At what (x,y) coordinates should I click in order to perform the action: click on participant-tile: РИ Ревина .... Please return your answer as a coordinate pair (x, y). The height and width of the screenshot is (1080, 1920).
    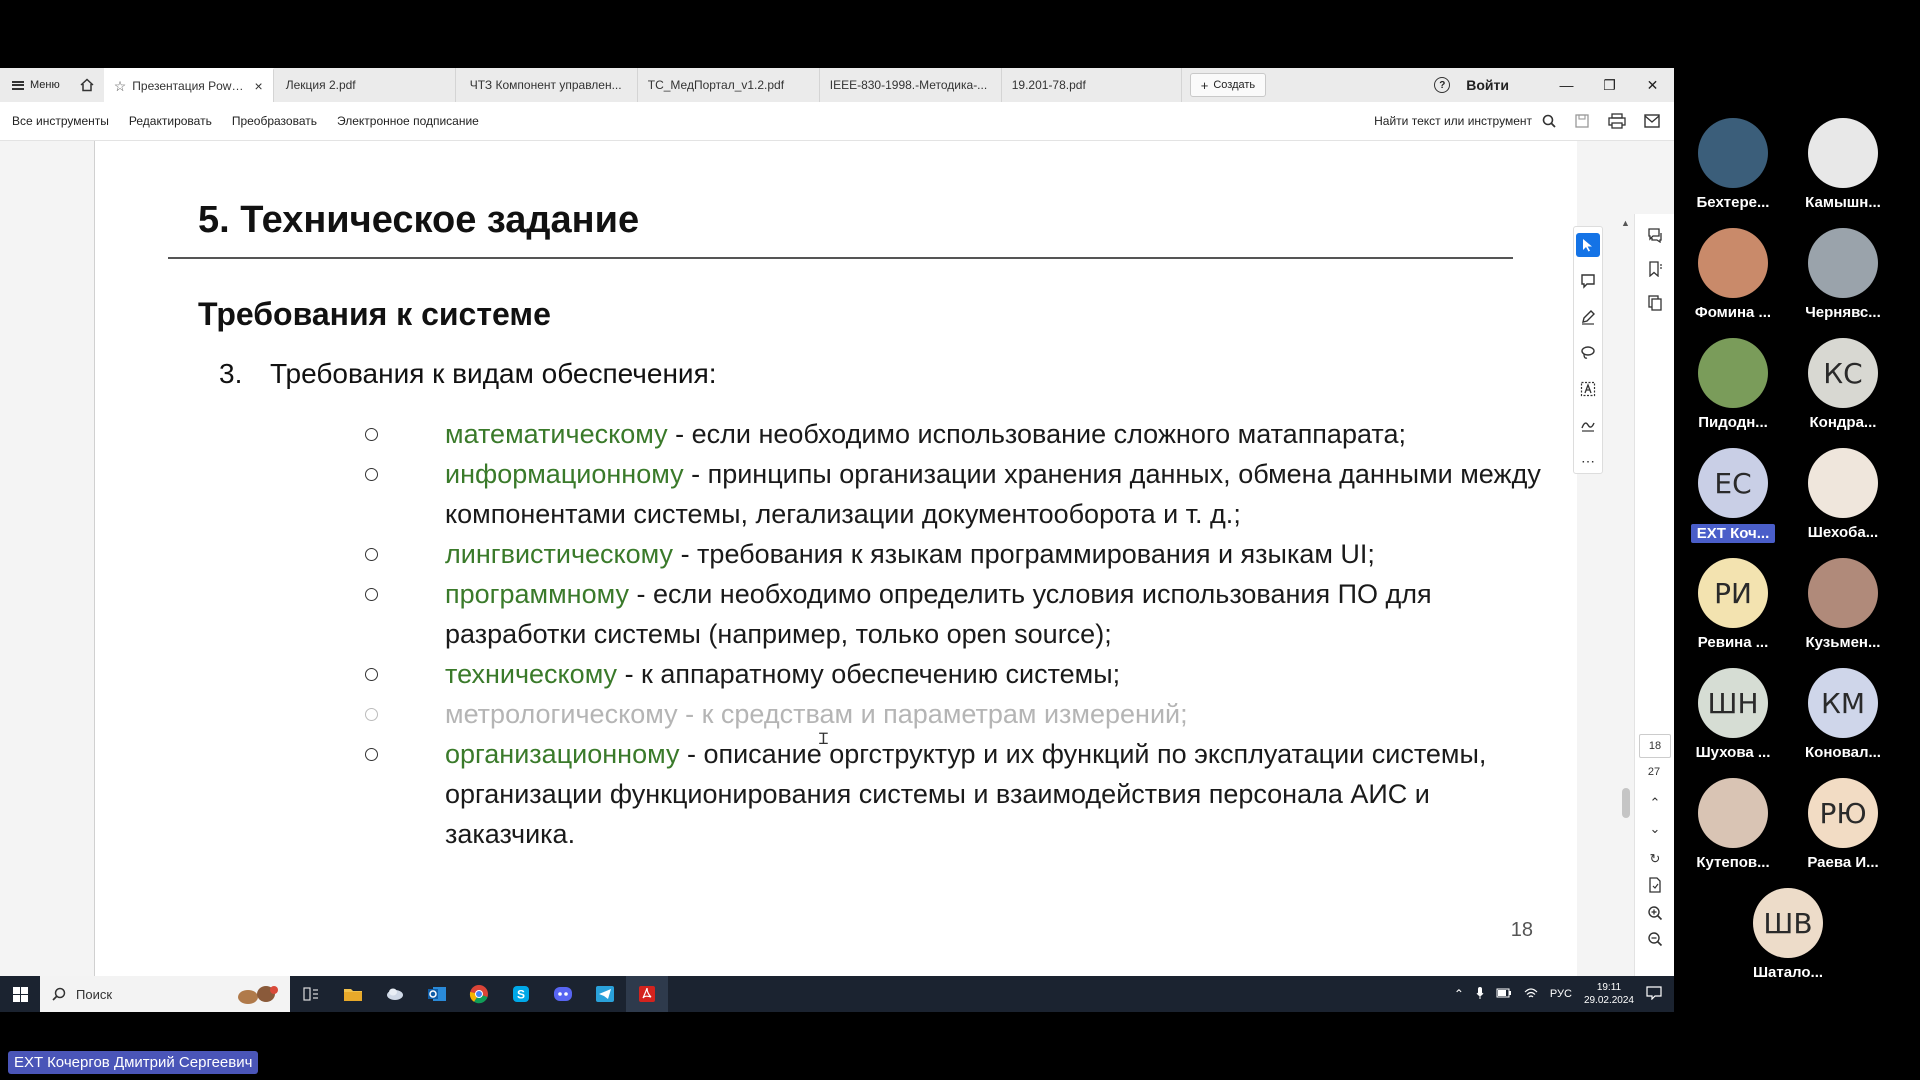
    Looking at the image, I should click on (1733, 604).